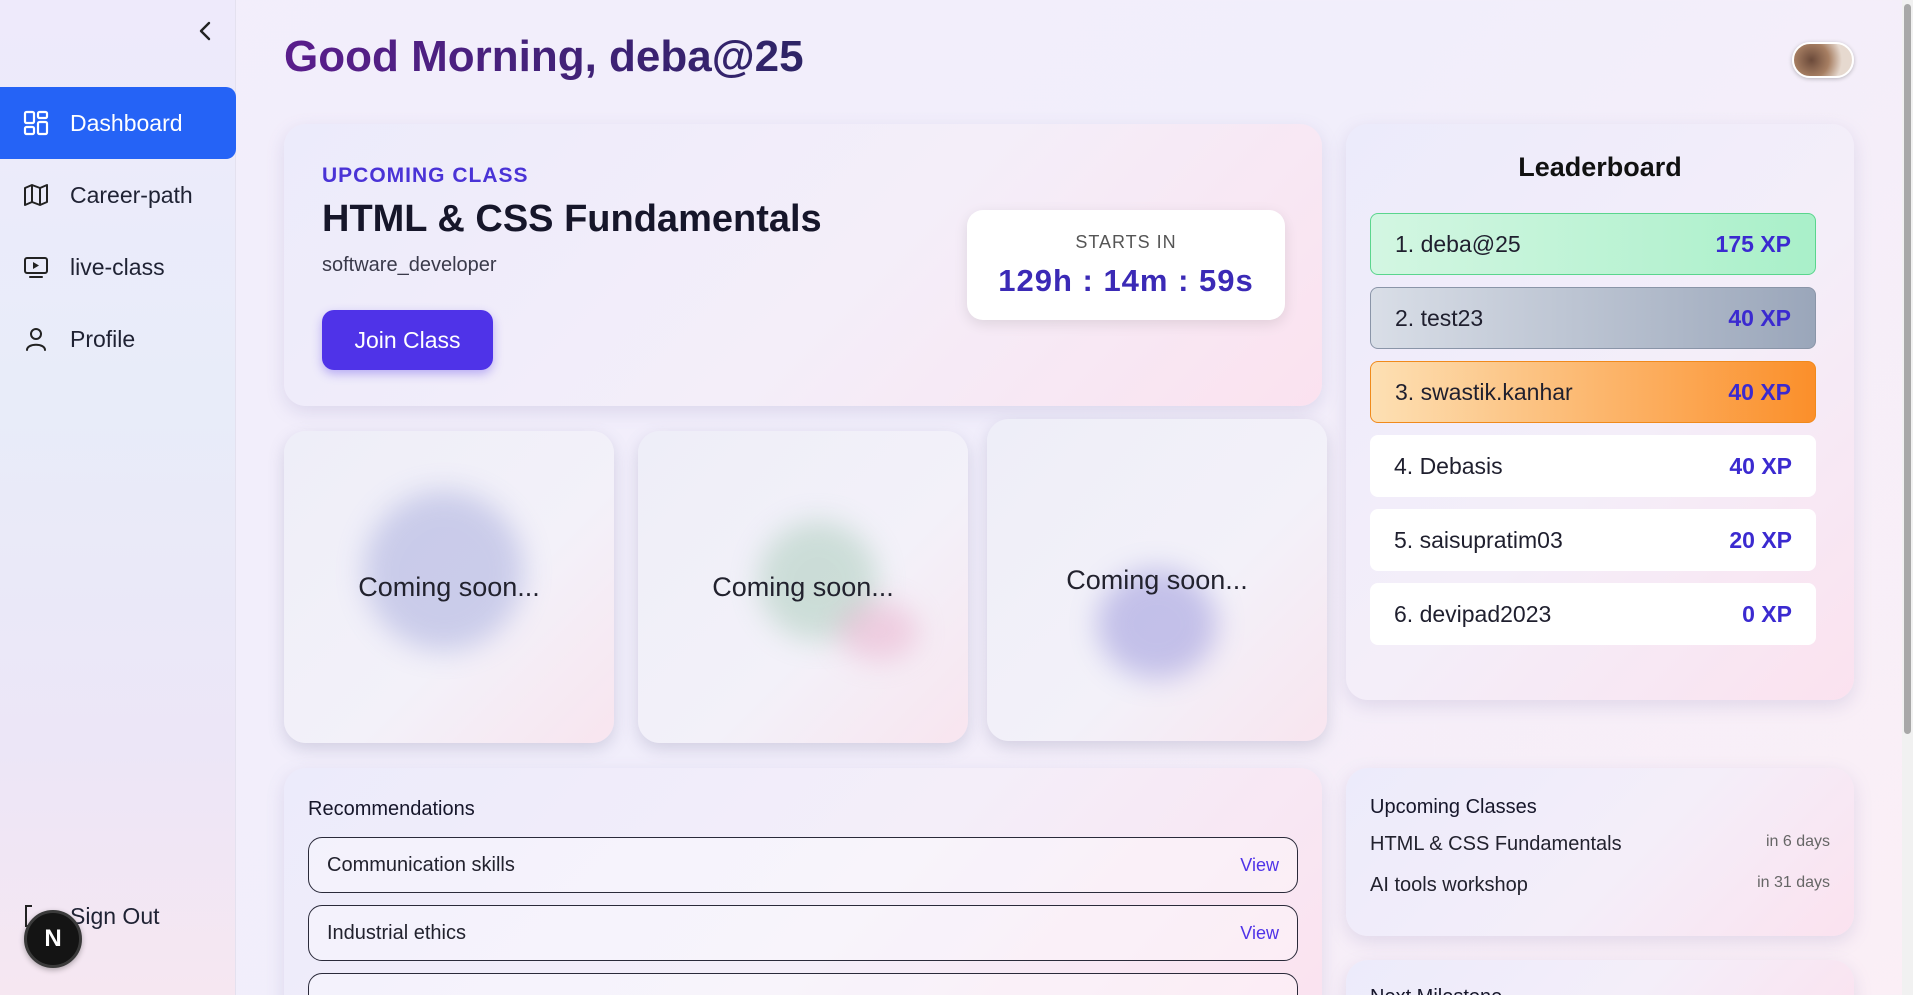 The height and width of the screenshot is (995, 1913). Describe the element at coordinates (1797, 841) in the screenshot. I see `class-when: in 6 days` at that location.